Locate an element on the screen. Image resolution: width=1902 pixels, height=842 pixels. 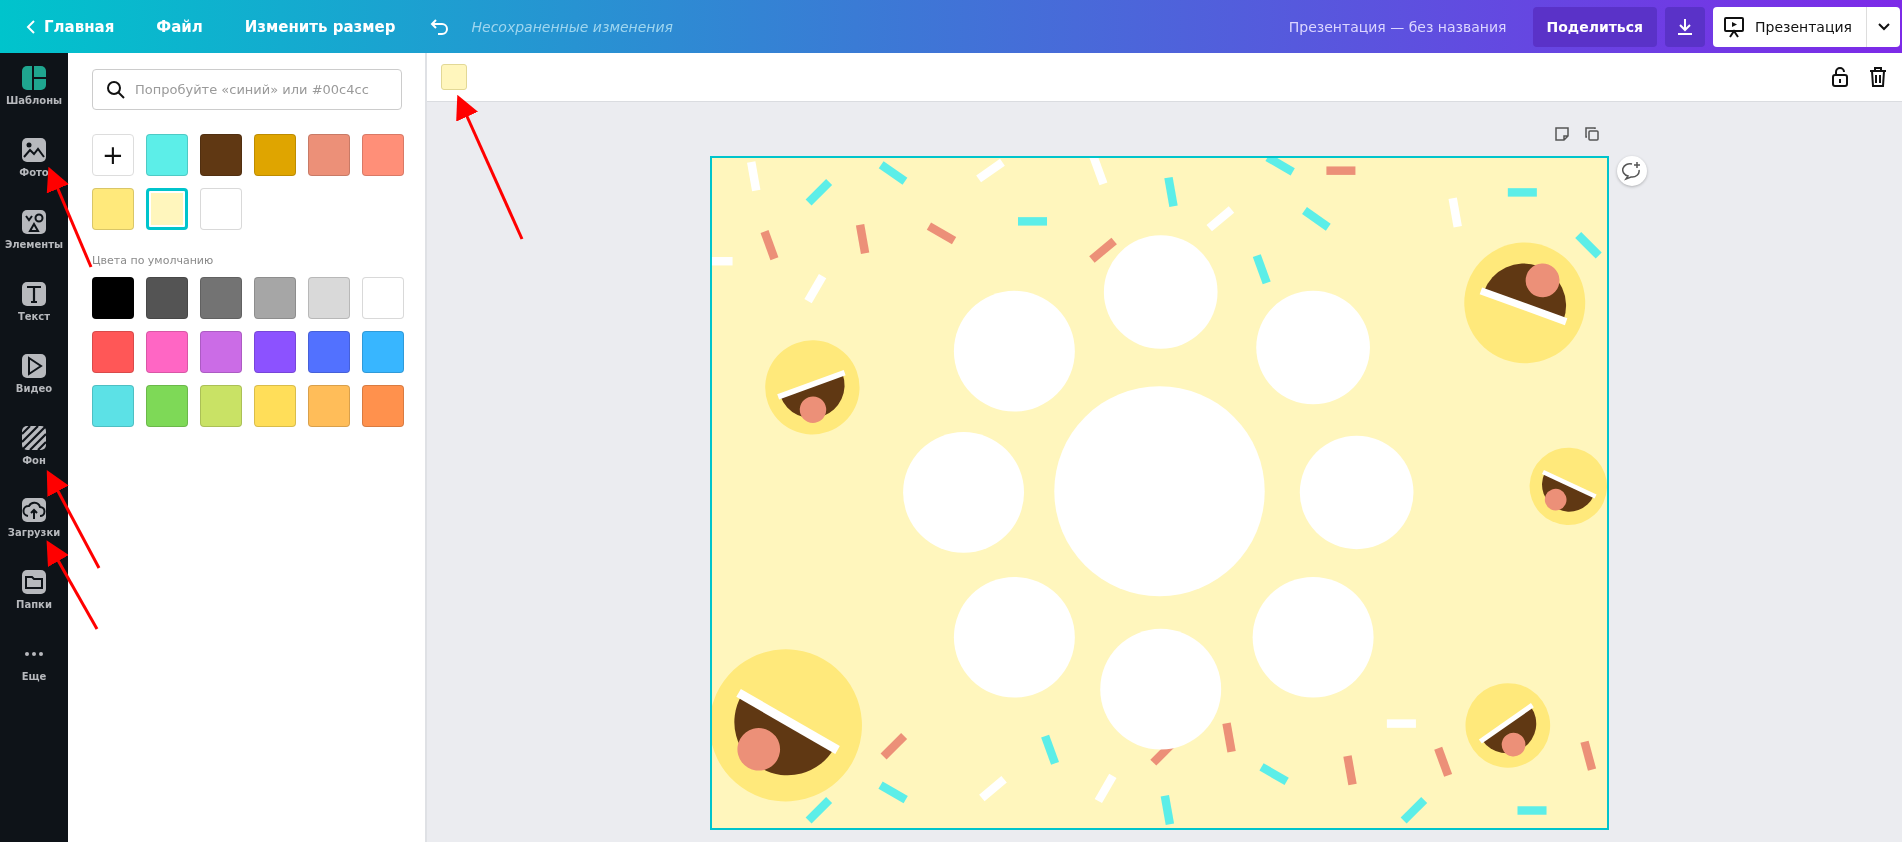
shapes-icon is located at coordinates (34, 222).